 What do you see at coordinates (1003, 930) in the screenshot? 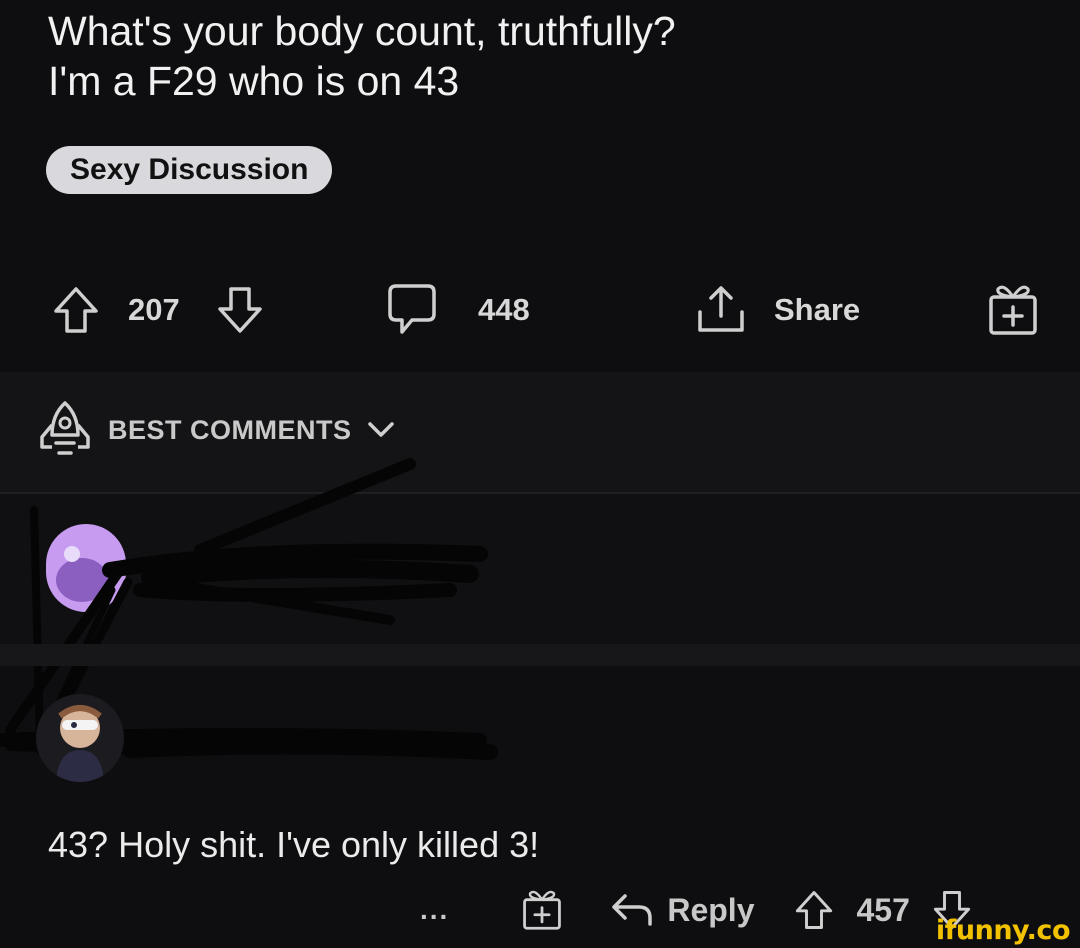
I see `ifunny-watermark: ifunny.co` at bounding box center [1003, 930].